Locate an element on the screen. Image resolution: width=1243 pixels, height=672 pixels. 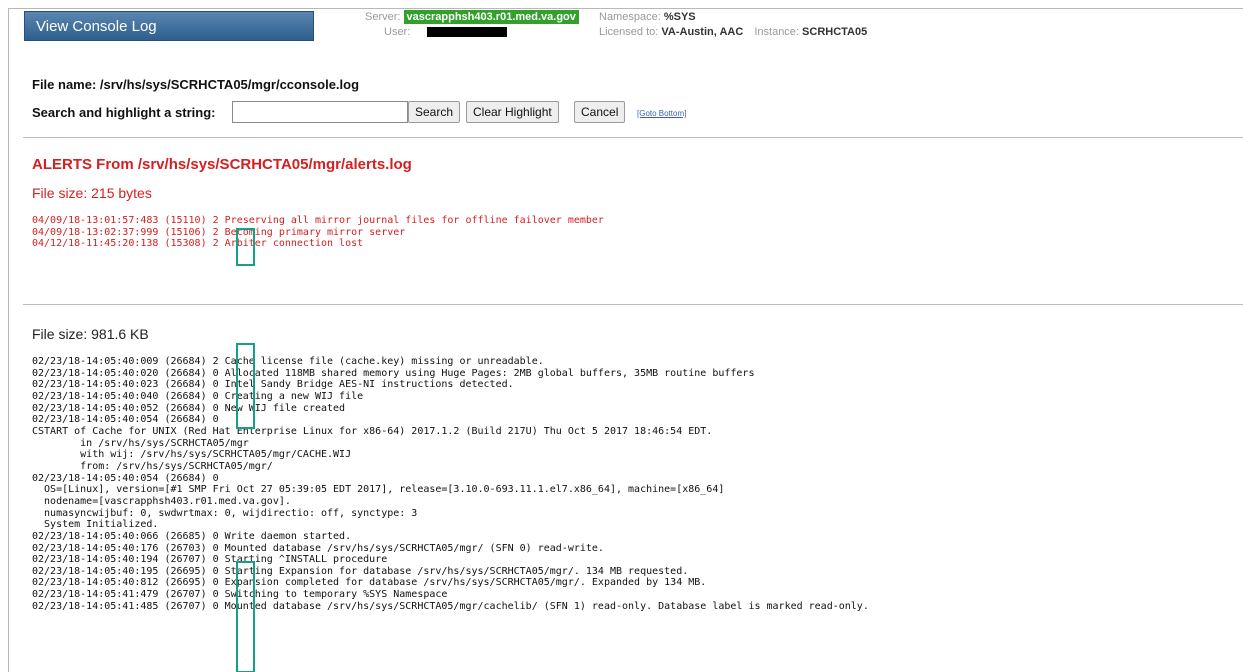
server-info: Server: vascrapphsh403.r01.med.va.gov is located at coordinates (472, 17).